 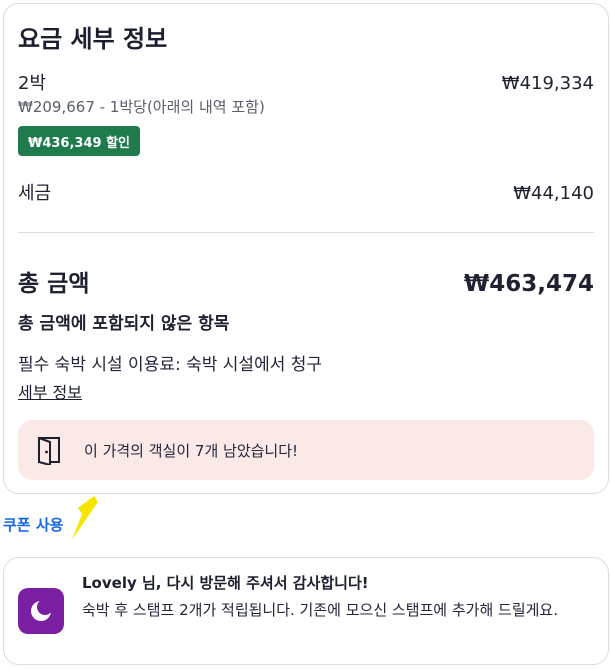 I want to click on taxes-price: ₩44,140, so click(x=553, y=193).